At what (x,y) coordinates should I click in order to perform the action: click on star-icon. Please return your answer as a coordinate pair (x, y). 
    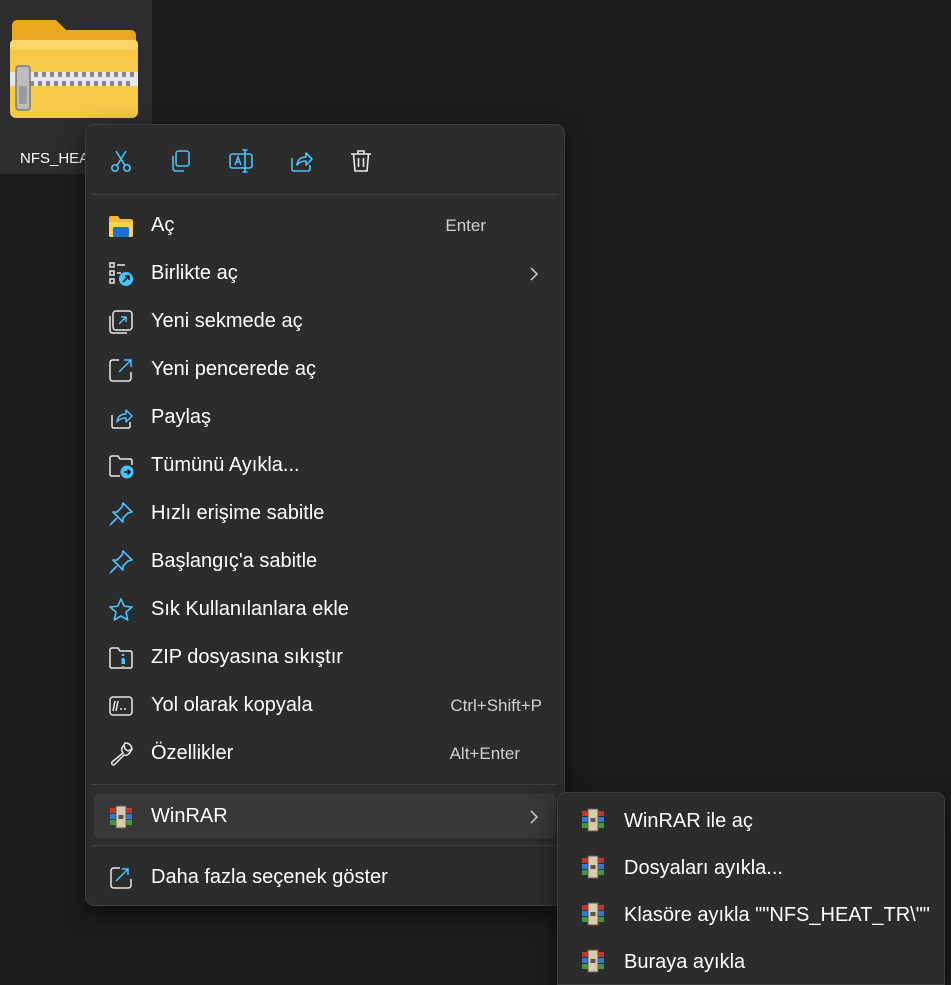
    Looking at the image, I should click on (121, 610).